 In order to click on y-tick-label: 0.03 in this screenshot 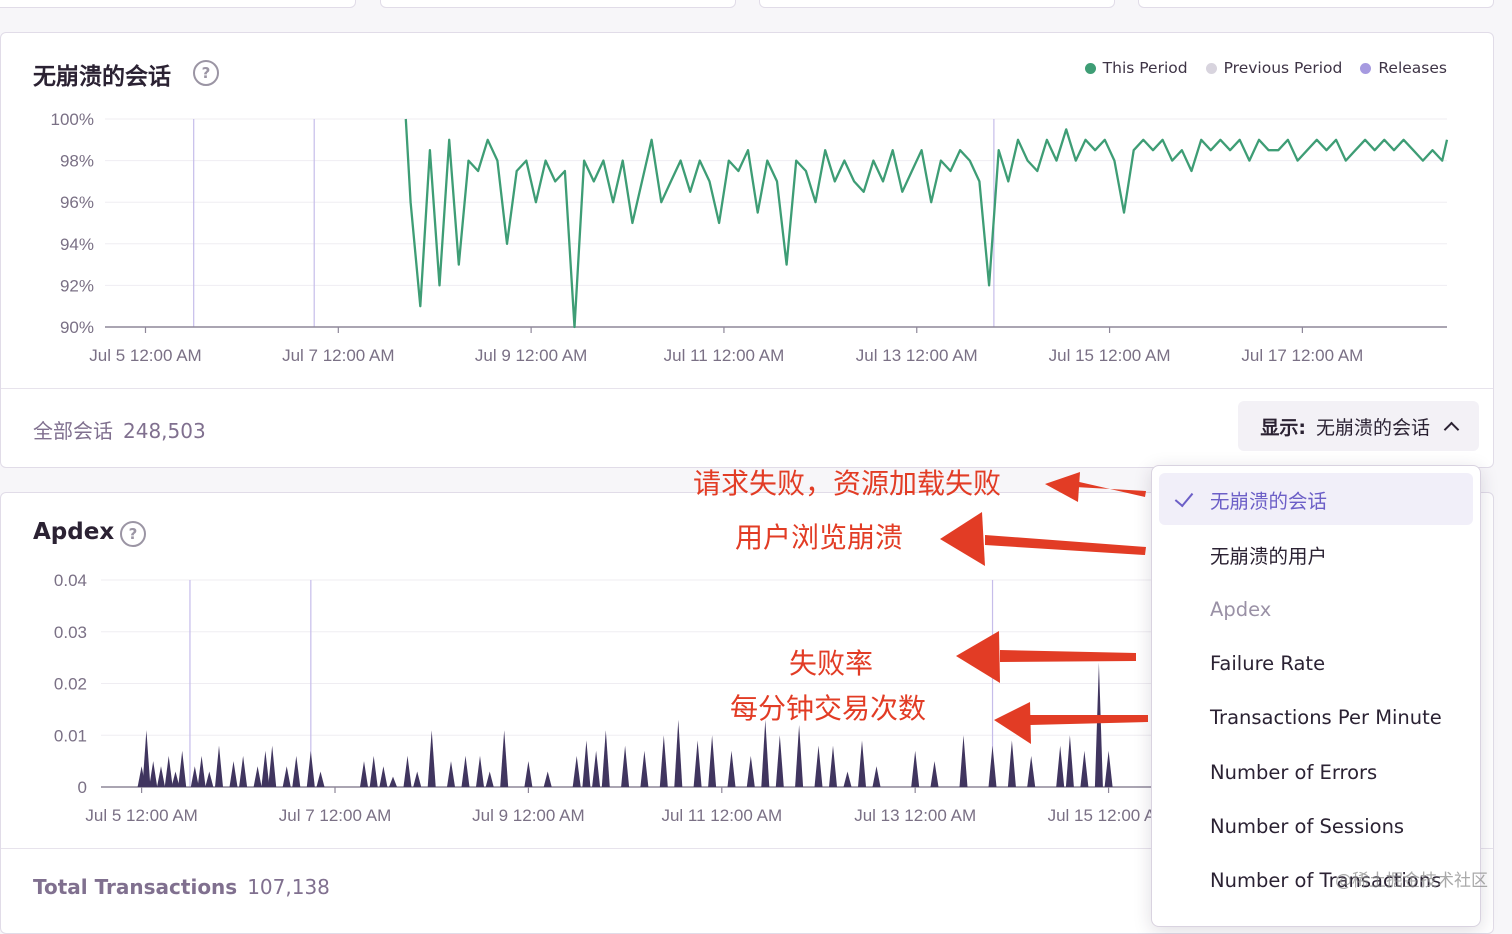, I will do `click(70, 632)`.